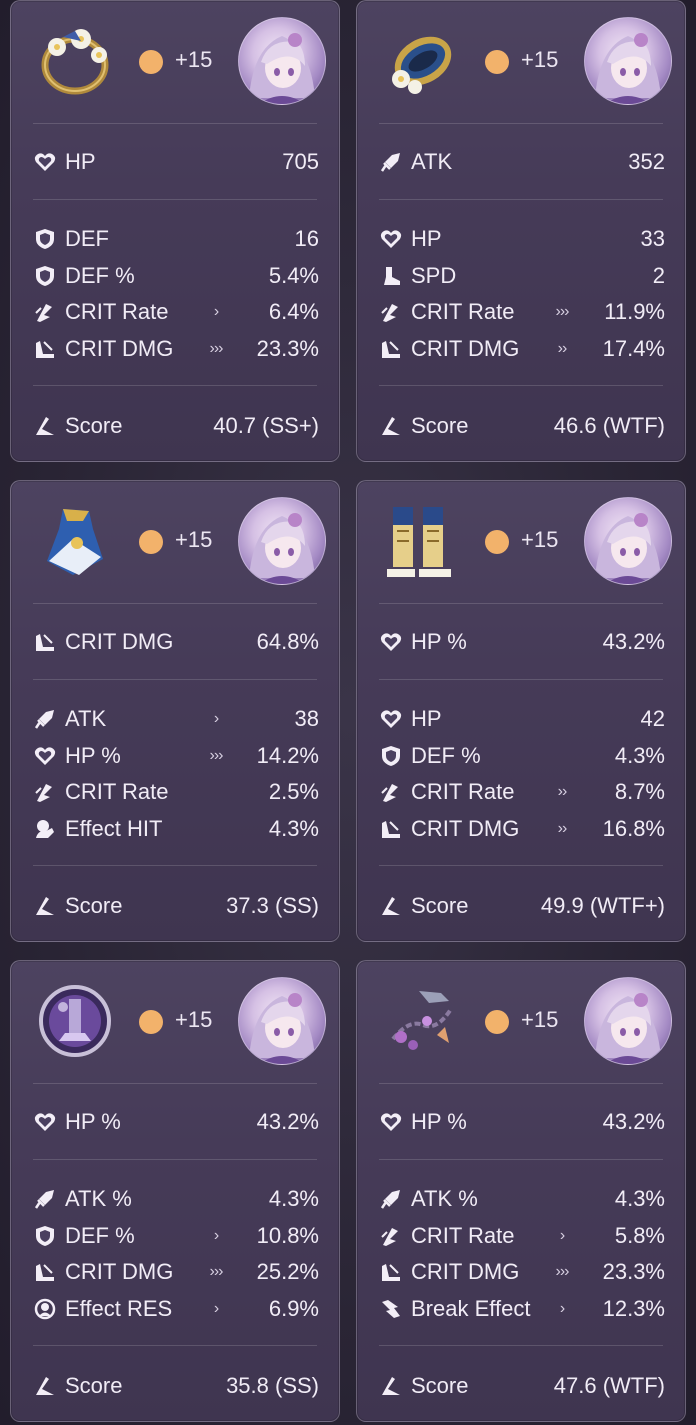 Image resolution: width=696 pixels, height=1425 pixels. I want to click on score-row: Score 49.9 (WTF+), so click(522, 906).